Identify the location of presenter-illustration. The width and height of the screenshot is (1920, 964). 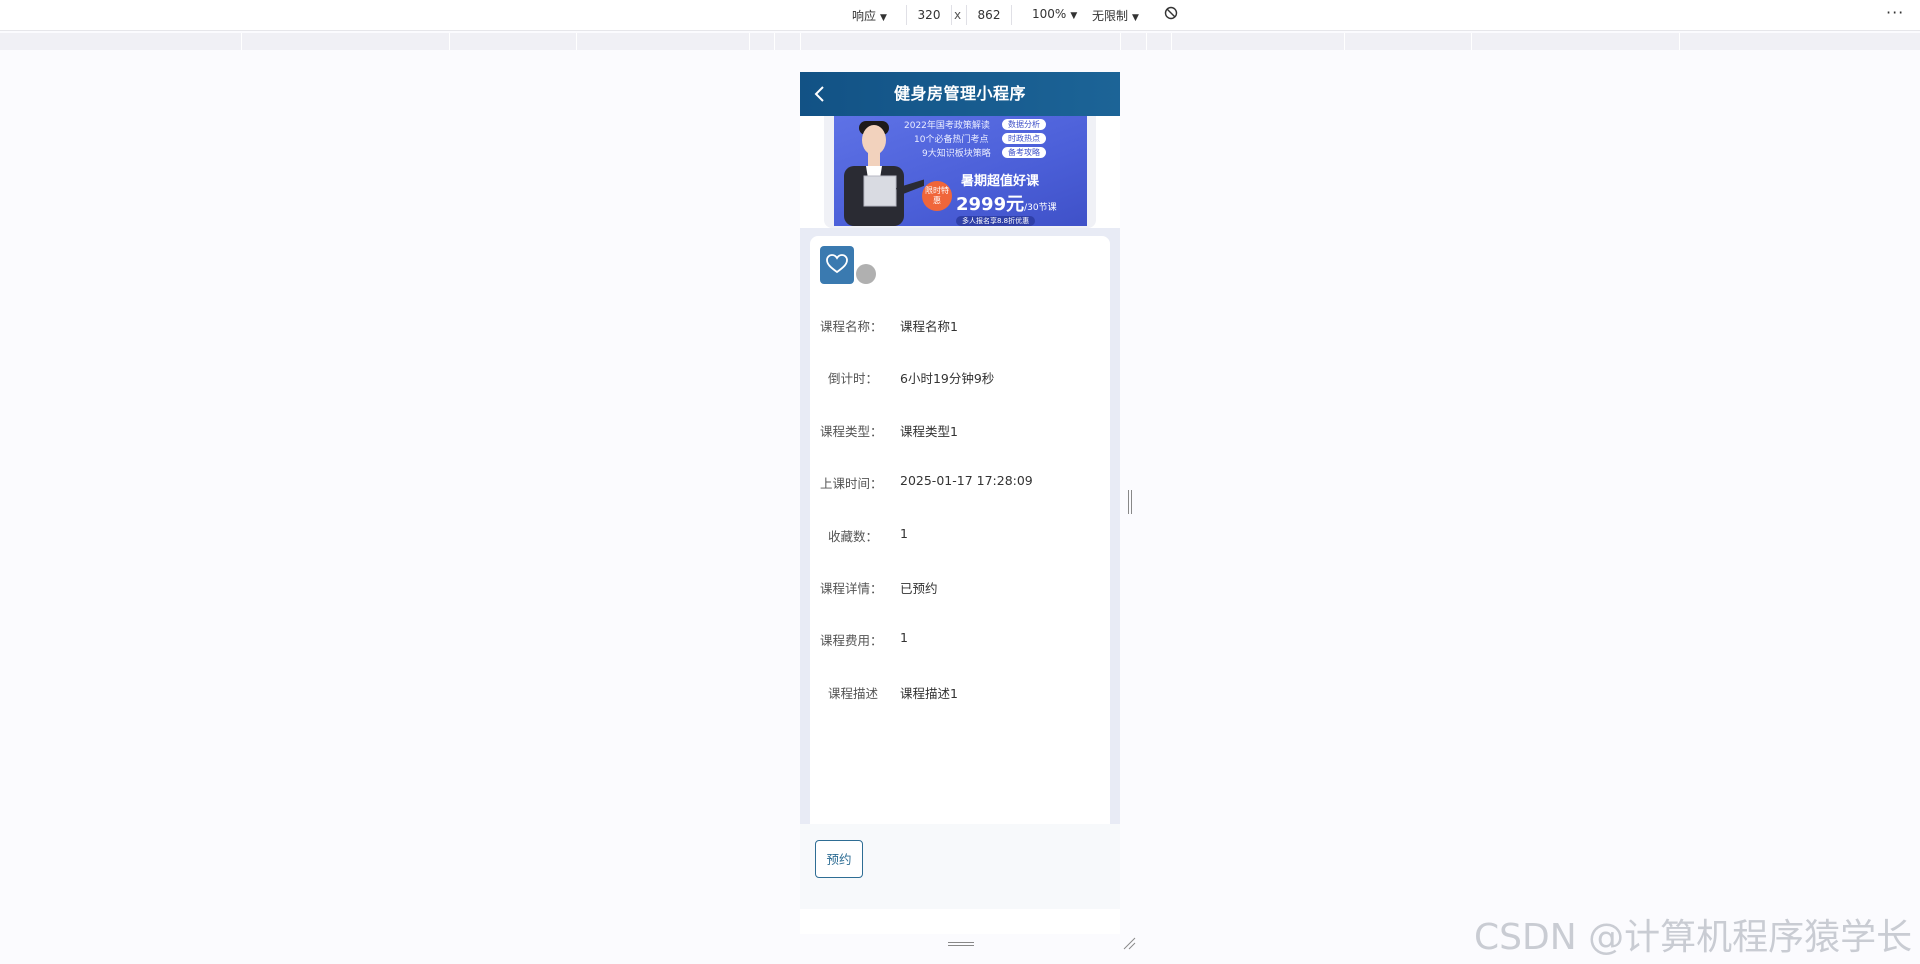
(884, 173).